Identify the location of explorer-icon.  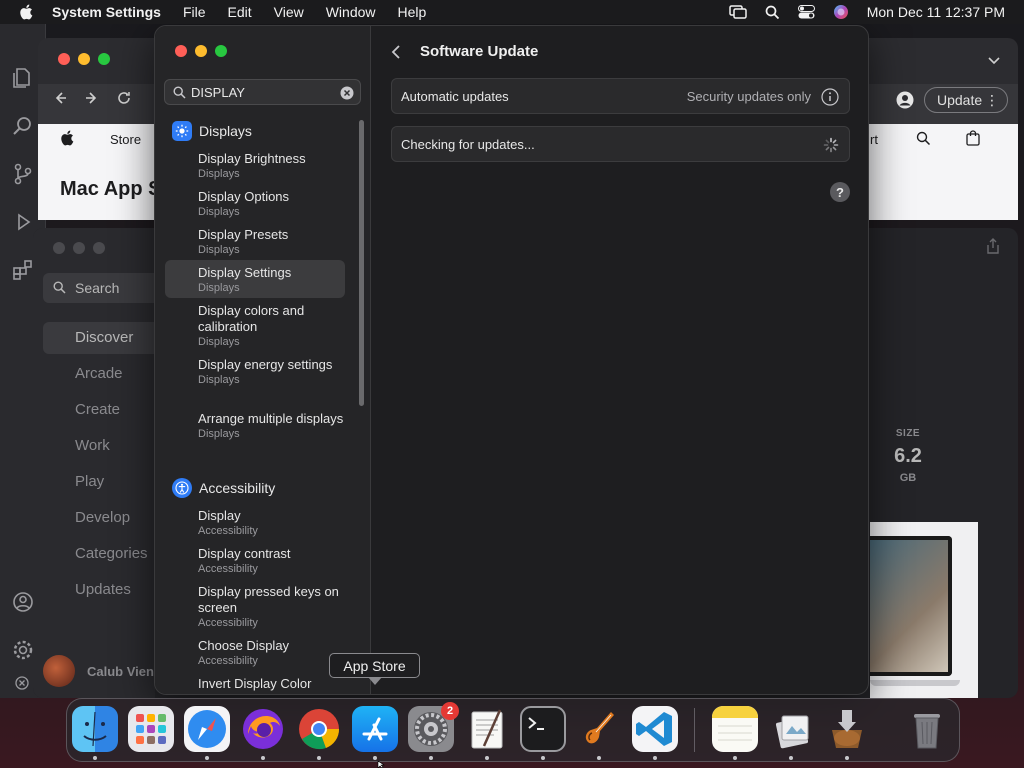
(23, 78).